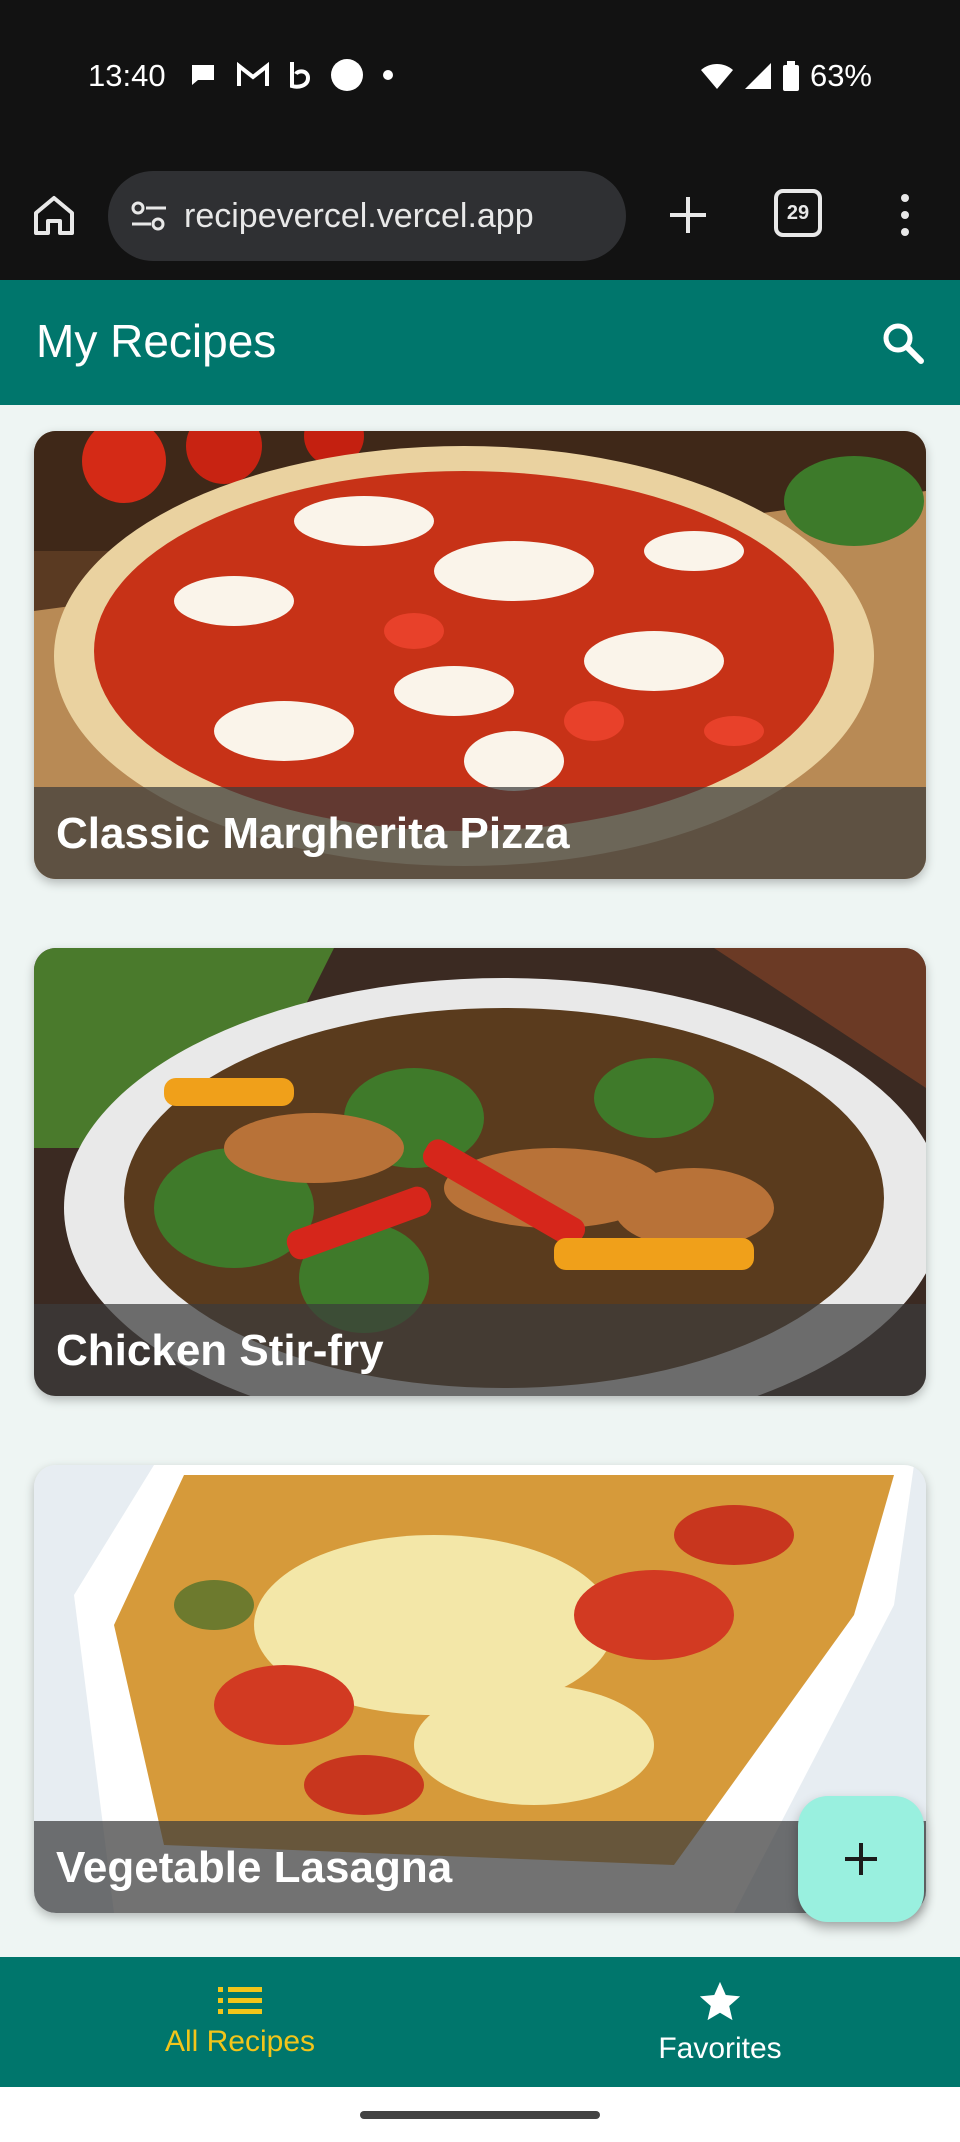  What do you see at coordinates (359, 215) in the screenshot?
I see `url-text: recipevercel.vercel.app` at bounding box center [359, 215].